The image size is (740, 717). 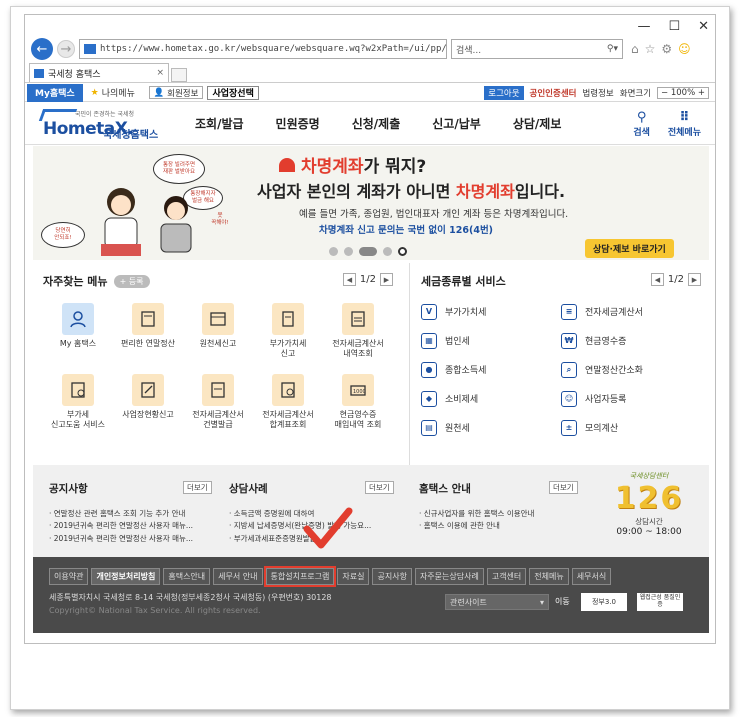 I want to click on business-select-button: 사업장선택, so click(x=233, y=92).